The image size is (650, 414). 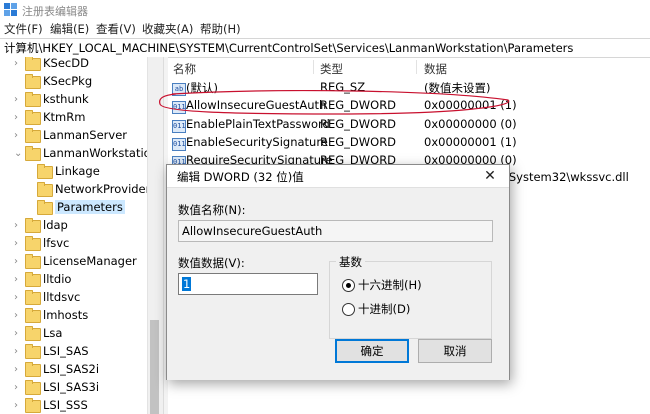 What do you see at coordinates (184, 69) in the screenshot?
I see `column-name: 名称` at bounding box center [184, 69].